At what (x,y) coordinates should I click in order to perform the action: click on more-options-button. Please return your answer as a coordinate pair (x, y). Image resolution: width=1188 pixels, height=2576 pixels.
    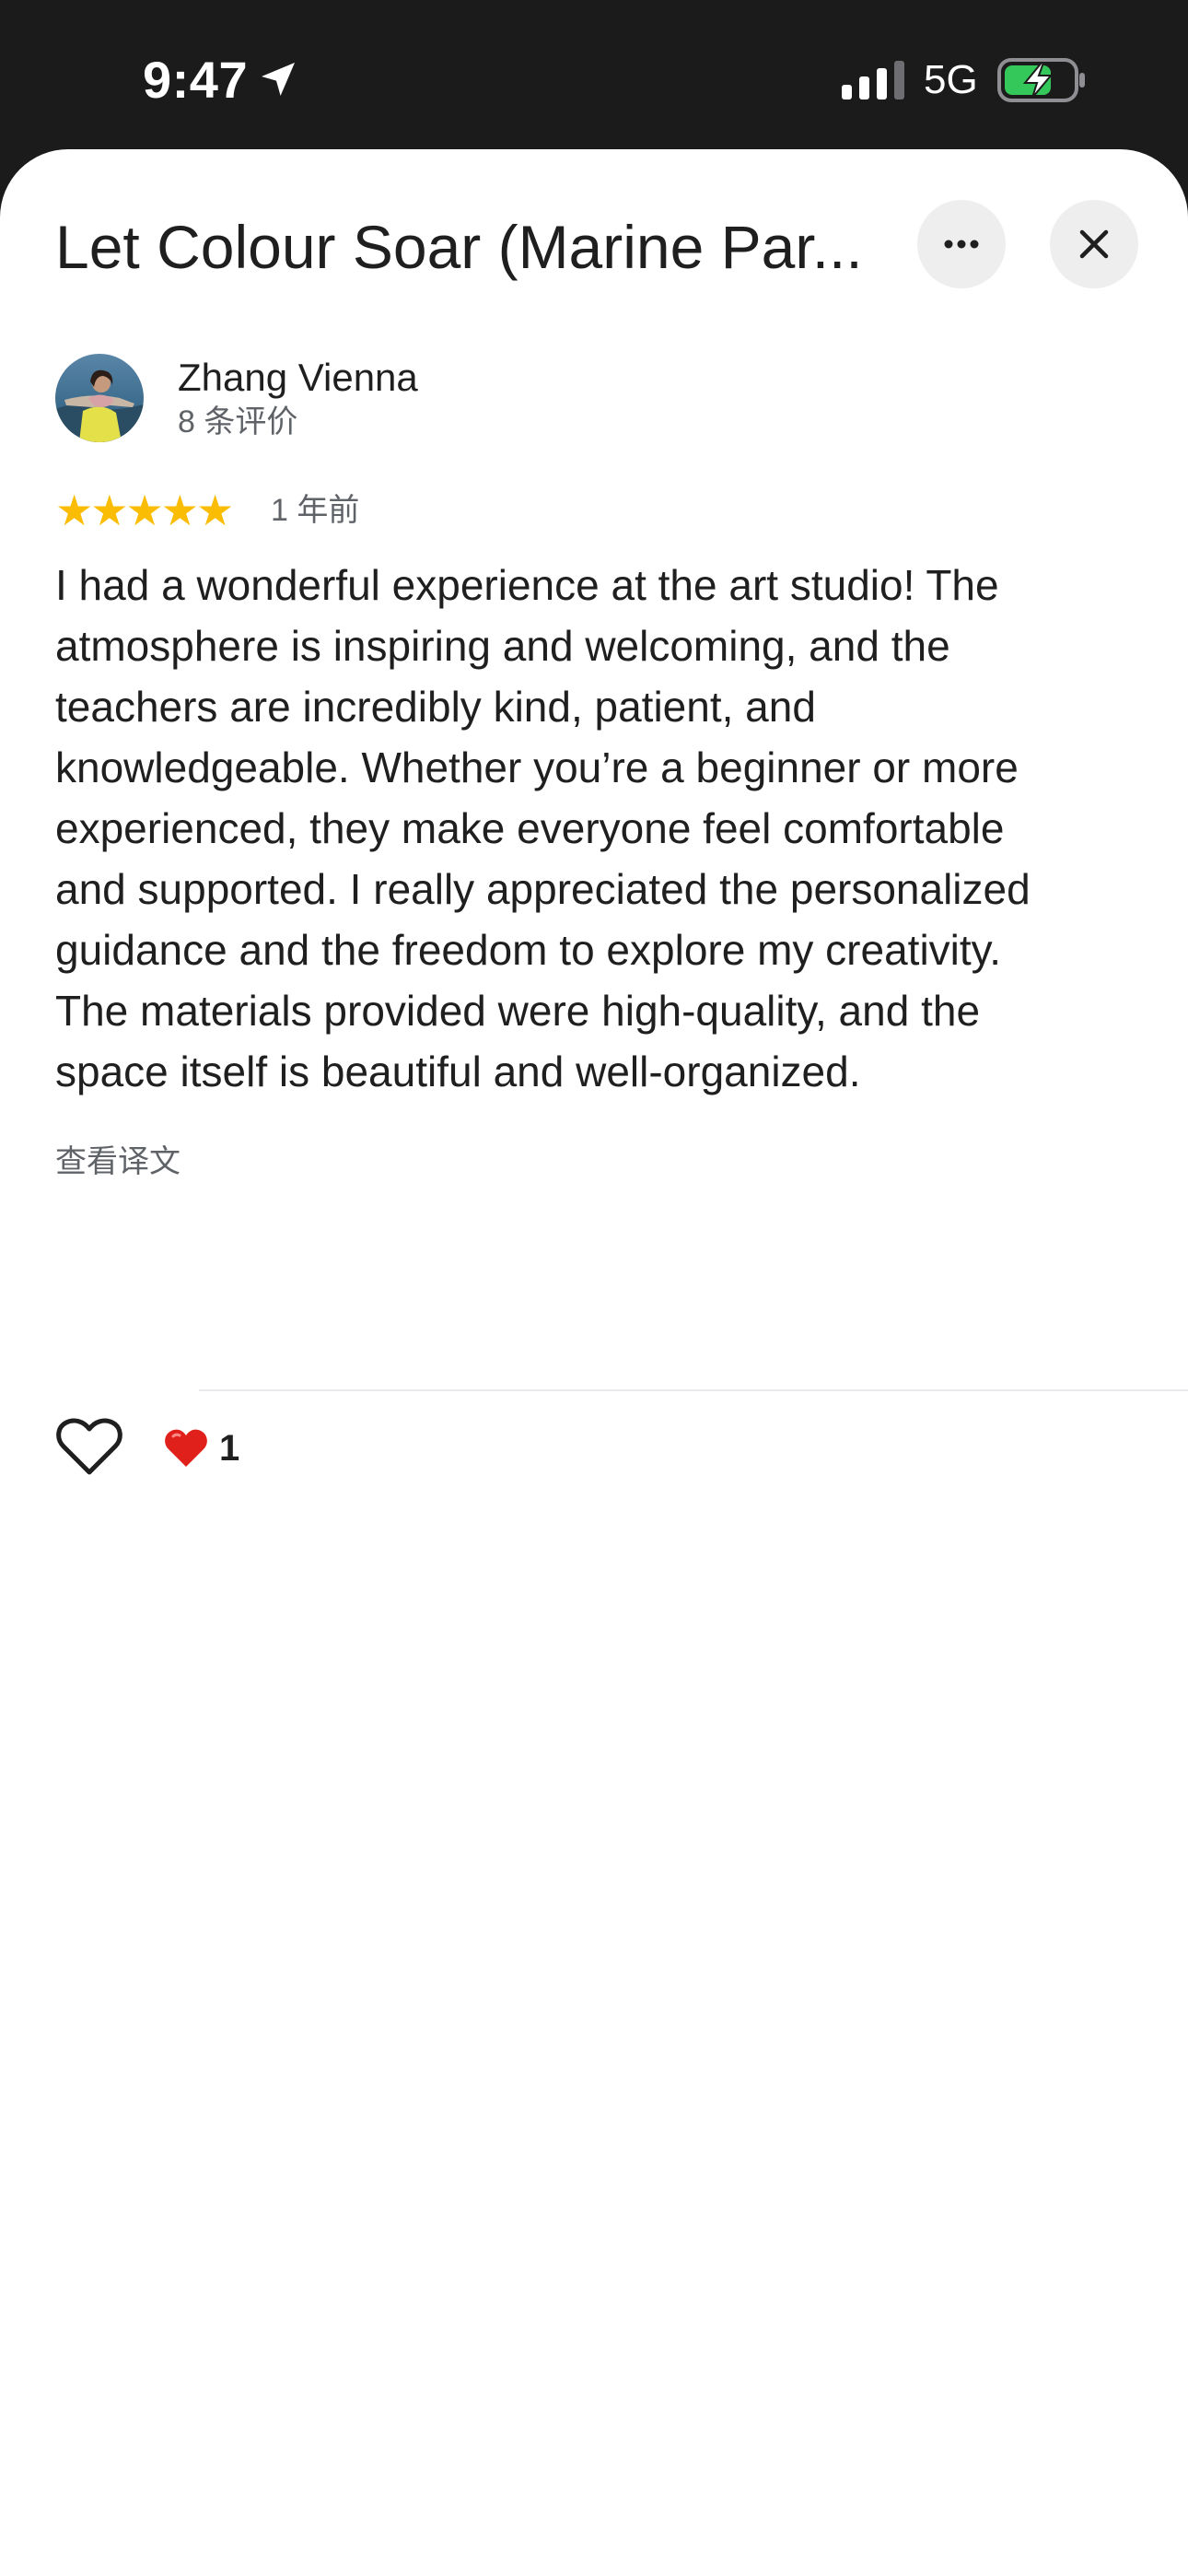
    Looking at the image, I should click on (961, 244).